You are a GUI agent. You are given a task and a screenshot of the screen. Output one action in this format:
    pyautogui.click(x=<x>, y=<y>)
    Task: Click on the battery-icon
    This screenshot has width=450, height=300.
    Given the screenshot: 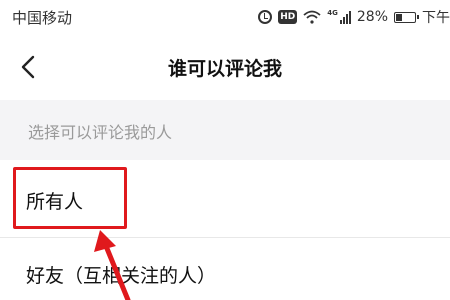 What is the action you would take?
    pyautogui.click(x=406, y=17)
    